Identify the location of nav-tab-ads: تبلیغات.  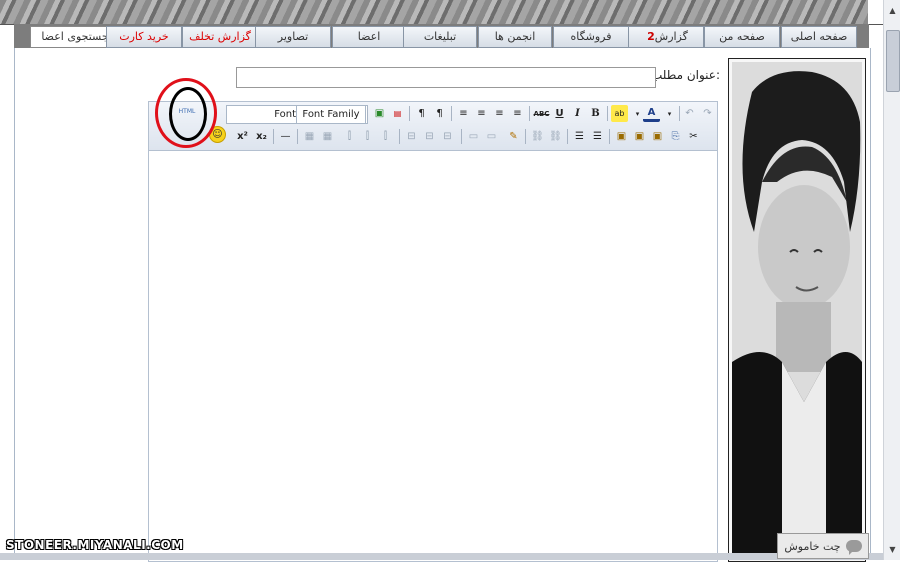
(440, 37).